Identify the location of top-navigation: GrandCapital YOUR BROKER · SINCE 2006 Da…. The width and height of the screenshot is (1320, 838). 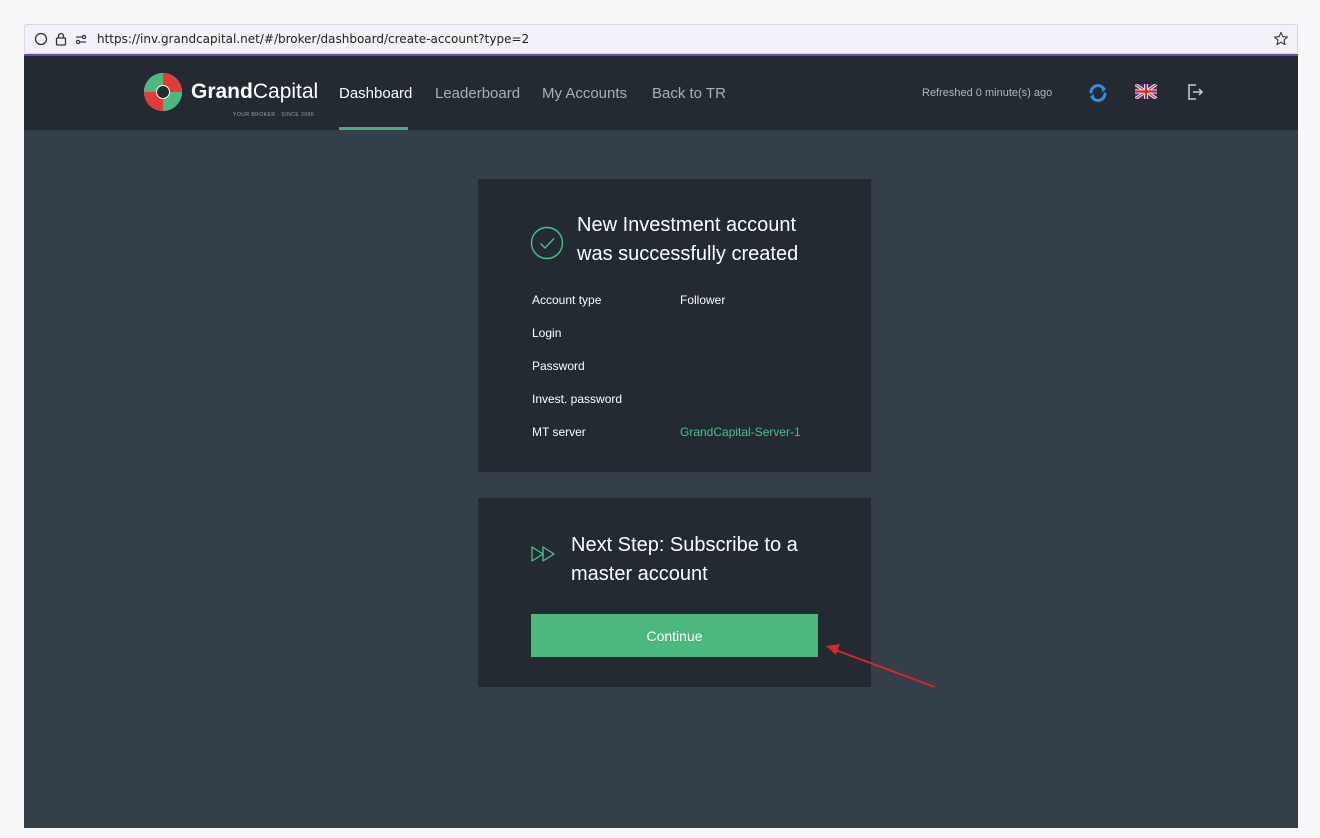
(661, 93).